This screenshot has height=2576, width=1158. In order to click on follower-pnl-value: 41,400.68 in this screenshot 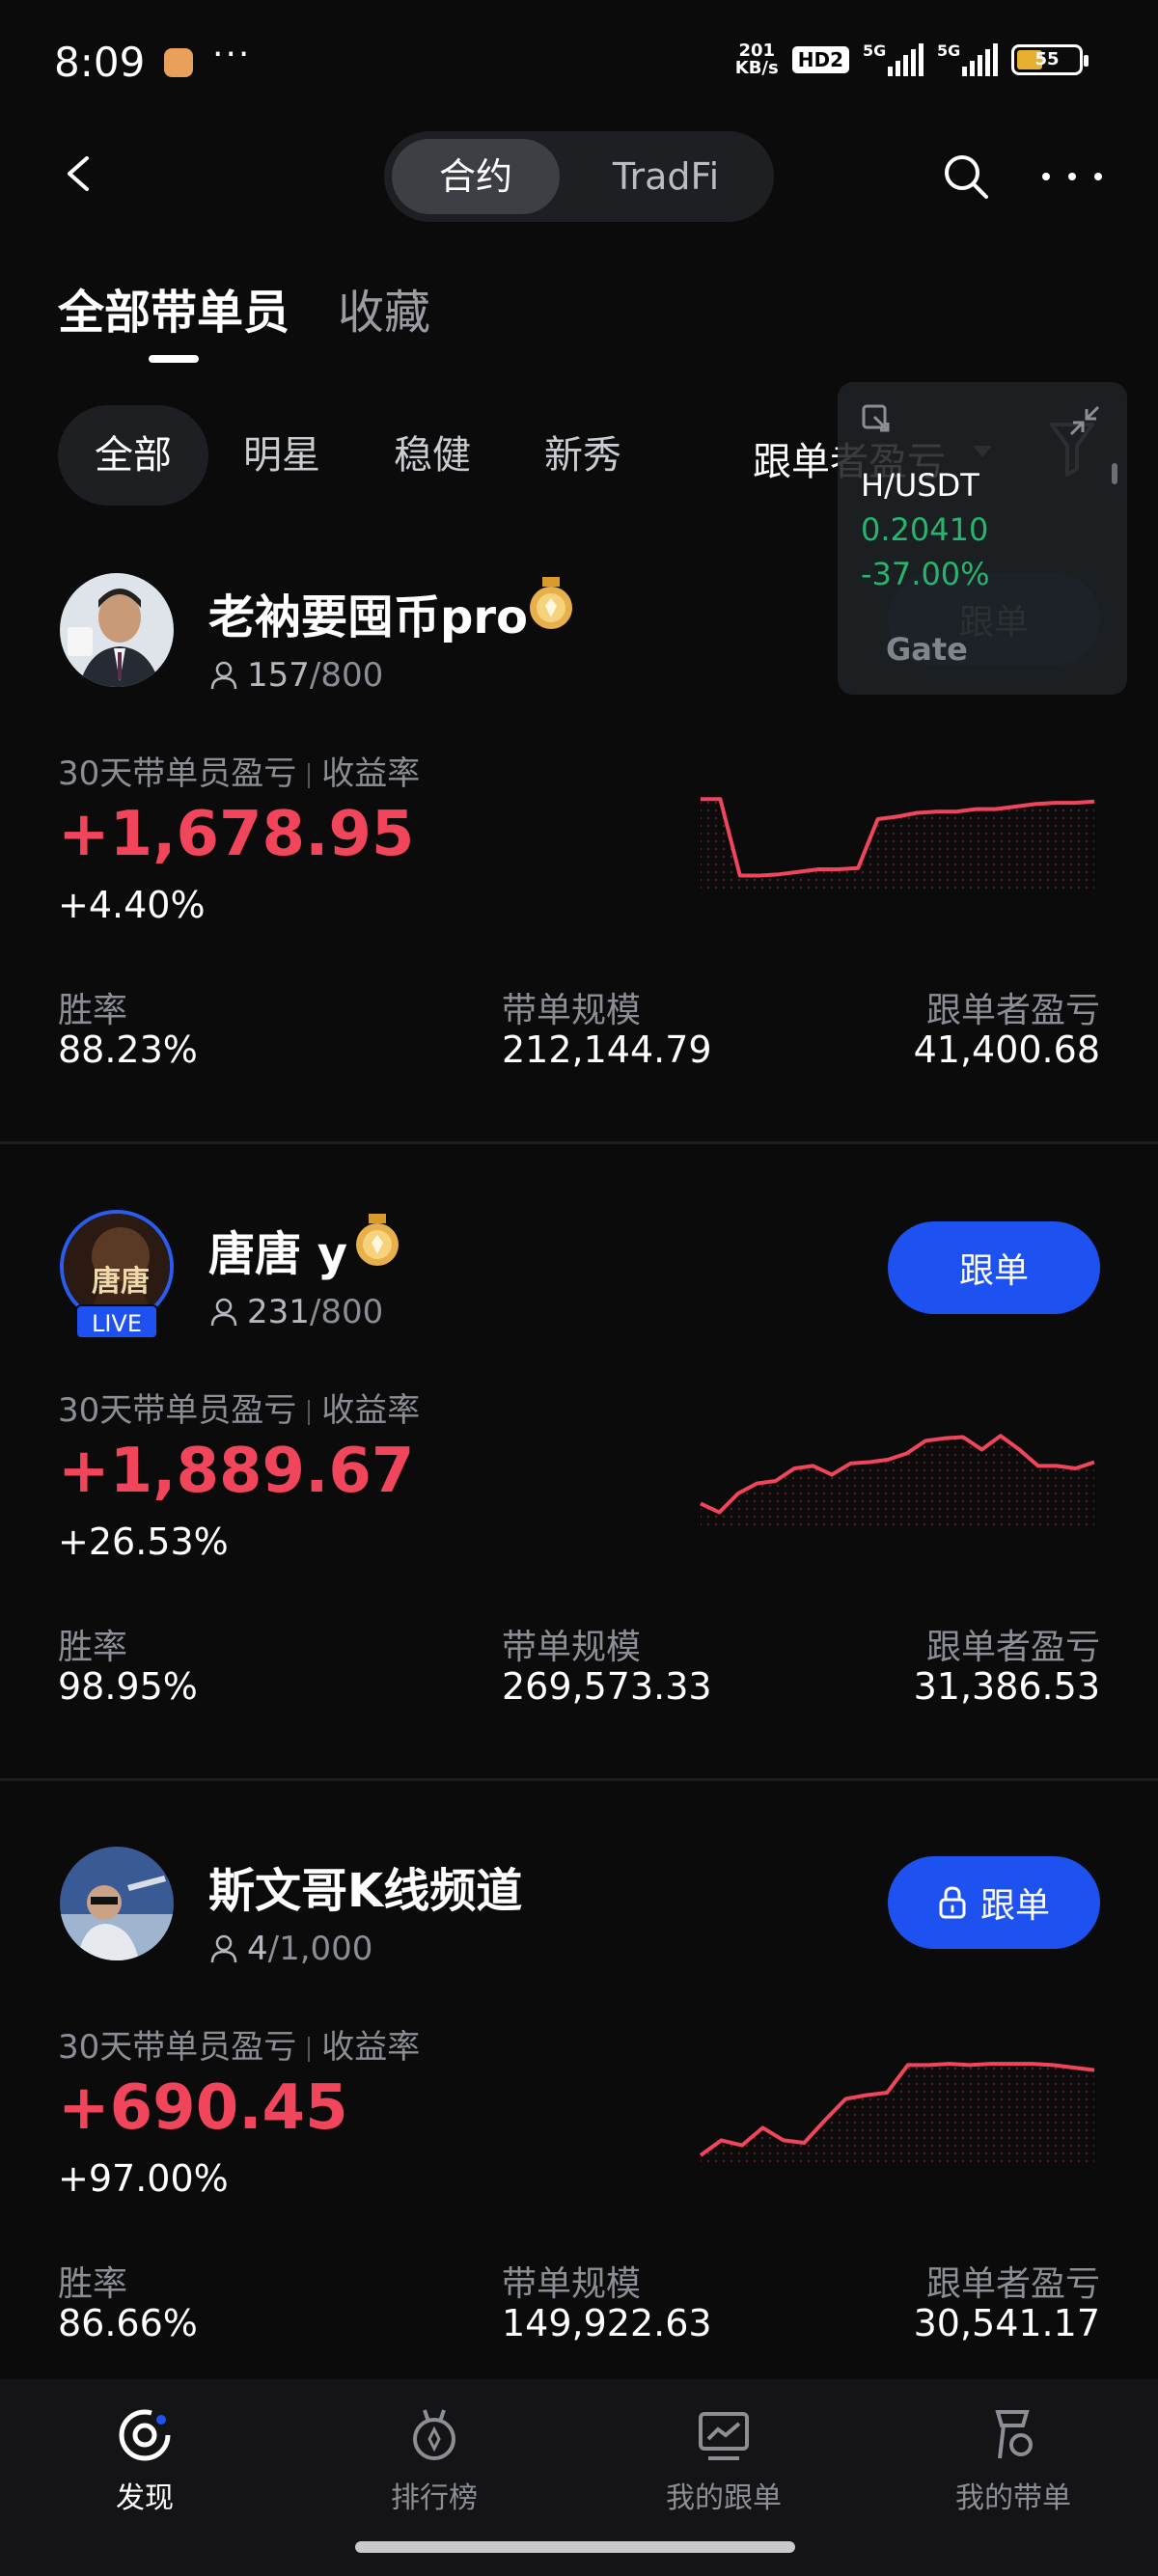, I will do `click(1006, 1049)`.